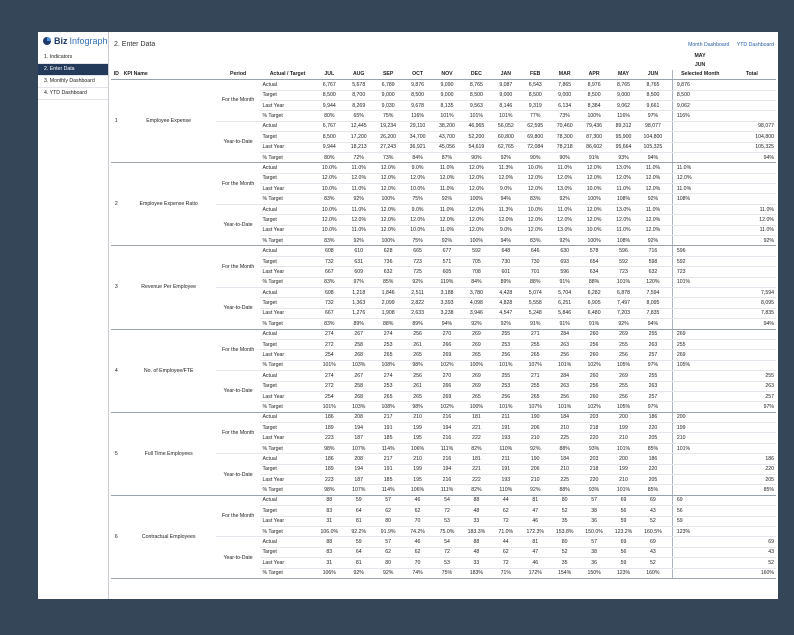 This screenshot has height=635, width=794. Describe the element at coordinates (476, 293) in the screenshot. I see `value-cell: 3,780` at that location.